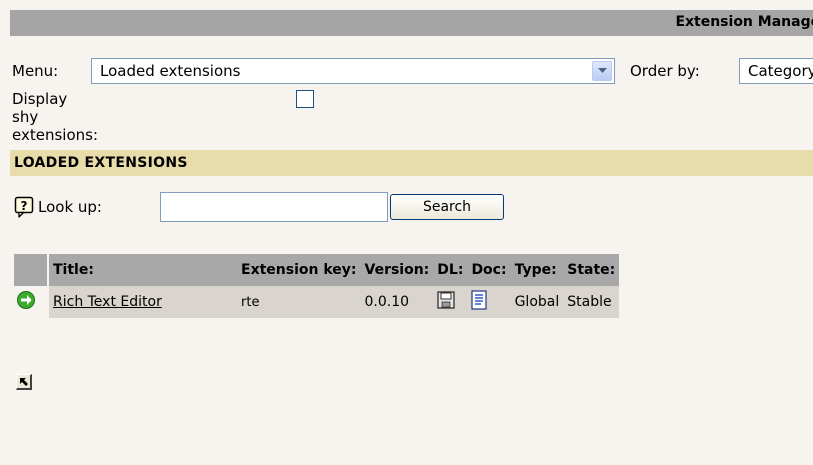 This screenshot has height=465, width=813. What do you see at coordinates (353, 71) in the screenshot?
I see `menu-select: Loaded extensions` at bounding box center [353, 71].